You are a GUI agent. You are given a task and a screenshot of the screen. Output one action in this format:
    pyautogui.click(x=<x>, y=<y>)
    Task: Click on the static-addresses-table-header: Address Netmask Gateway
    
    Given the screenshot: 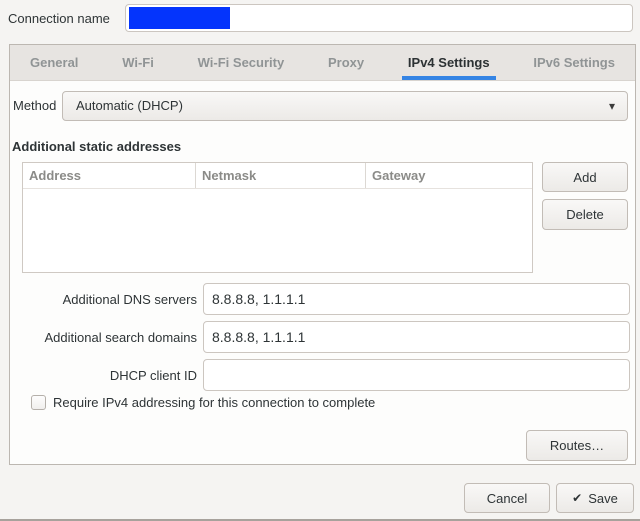 What is the action you would take?
    pyautogui.click(x=277, y=176)
    